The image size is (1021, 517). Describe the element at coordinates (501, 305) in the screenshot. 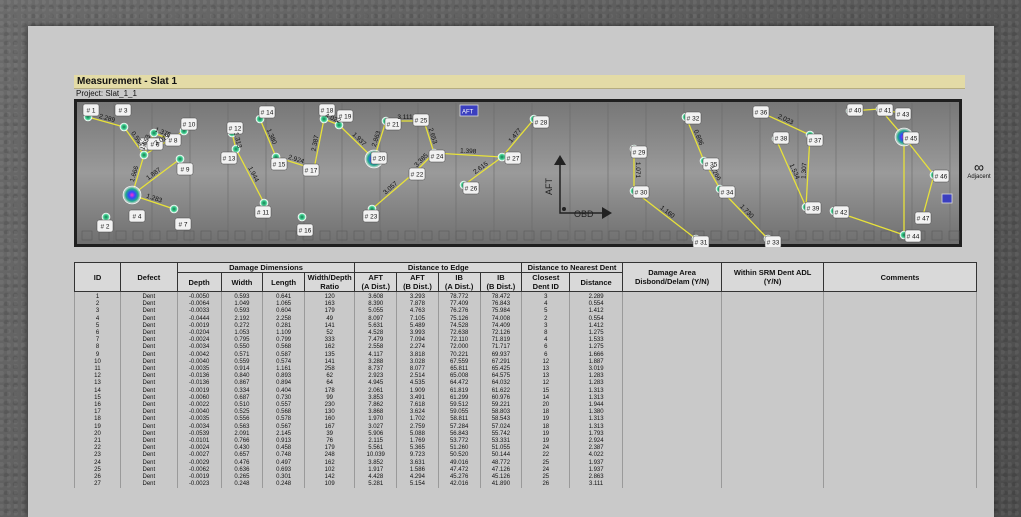

I see `table-cell: 76.843` at that location.